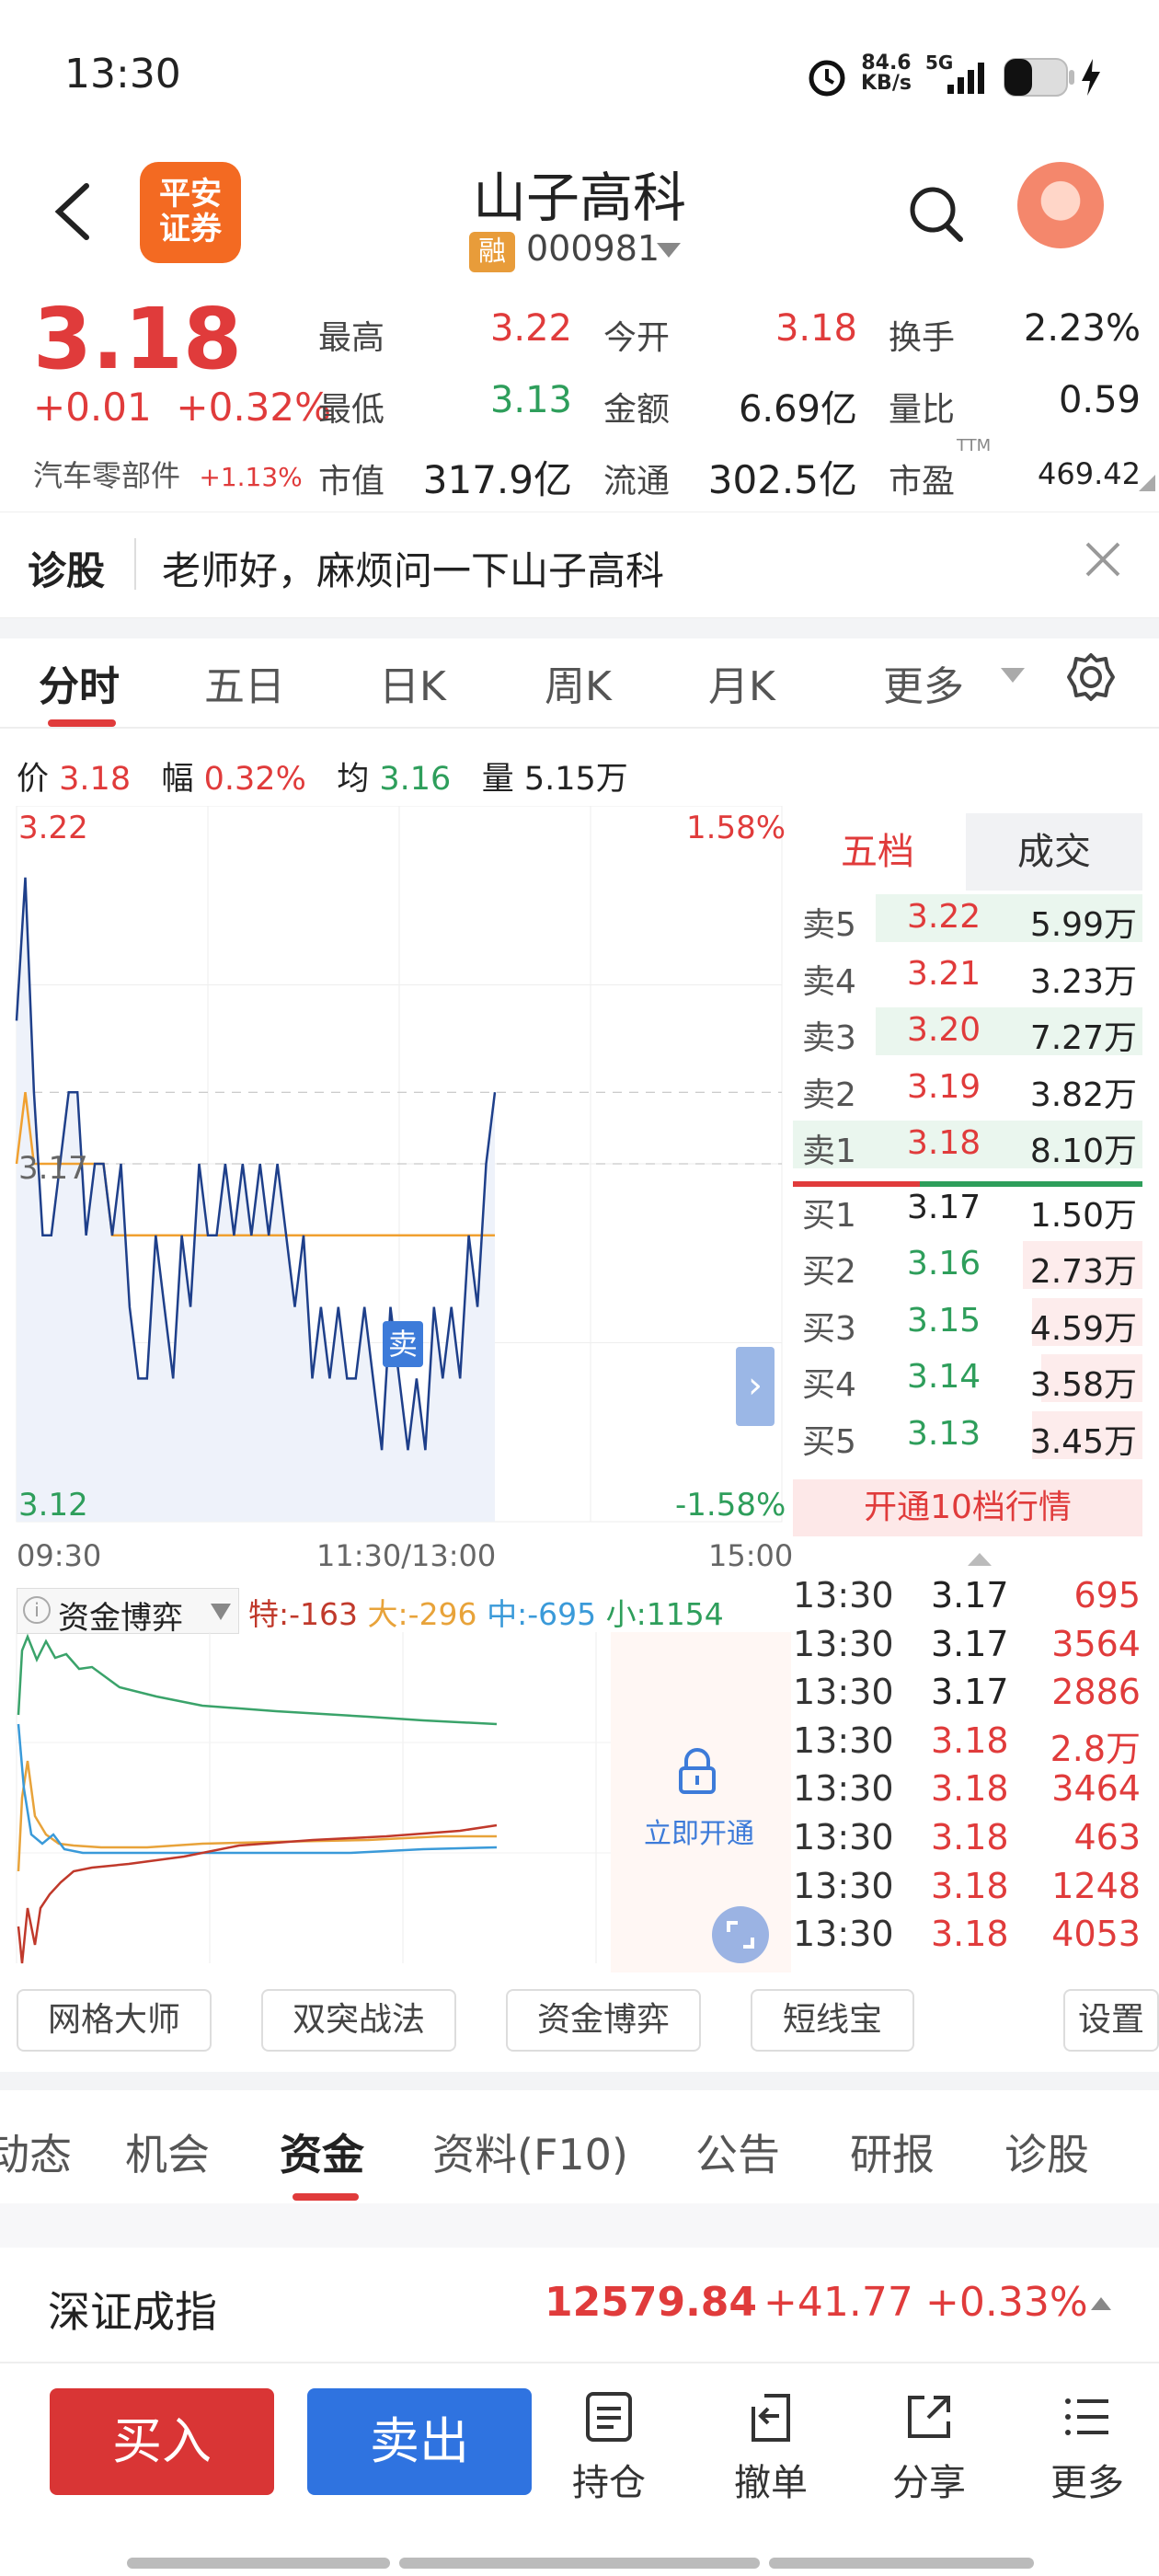 This screenshot has width=1159, height=2576. Describe the element at coordinates (322, 2152) in the screenshot. I see `tab-news-capital: 资金` at that location.